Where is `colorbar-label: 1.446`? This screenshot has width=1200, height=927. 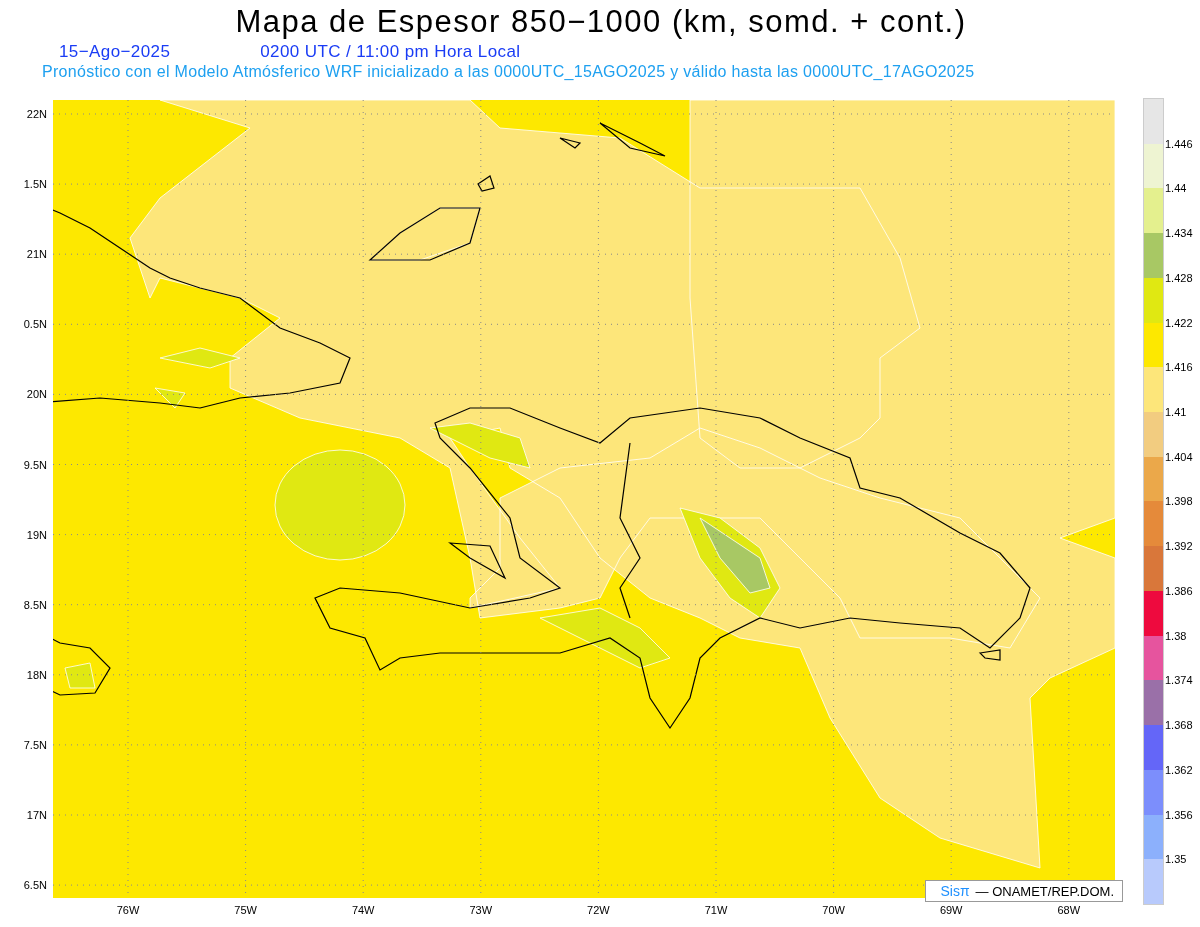
colorbar-label: 1.446 is located at coordinates (1179, 143).